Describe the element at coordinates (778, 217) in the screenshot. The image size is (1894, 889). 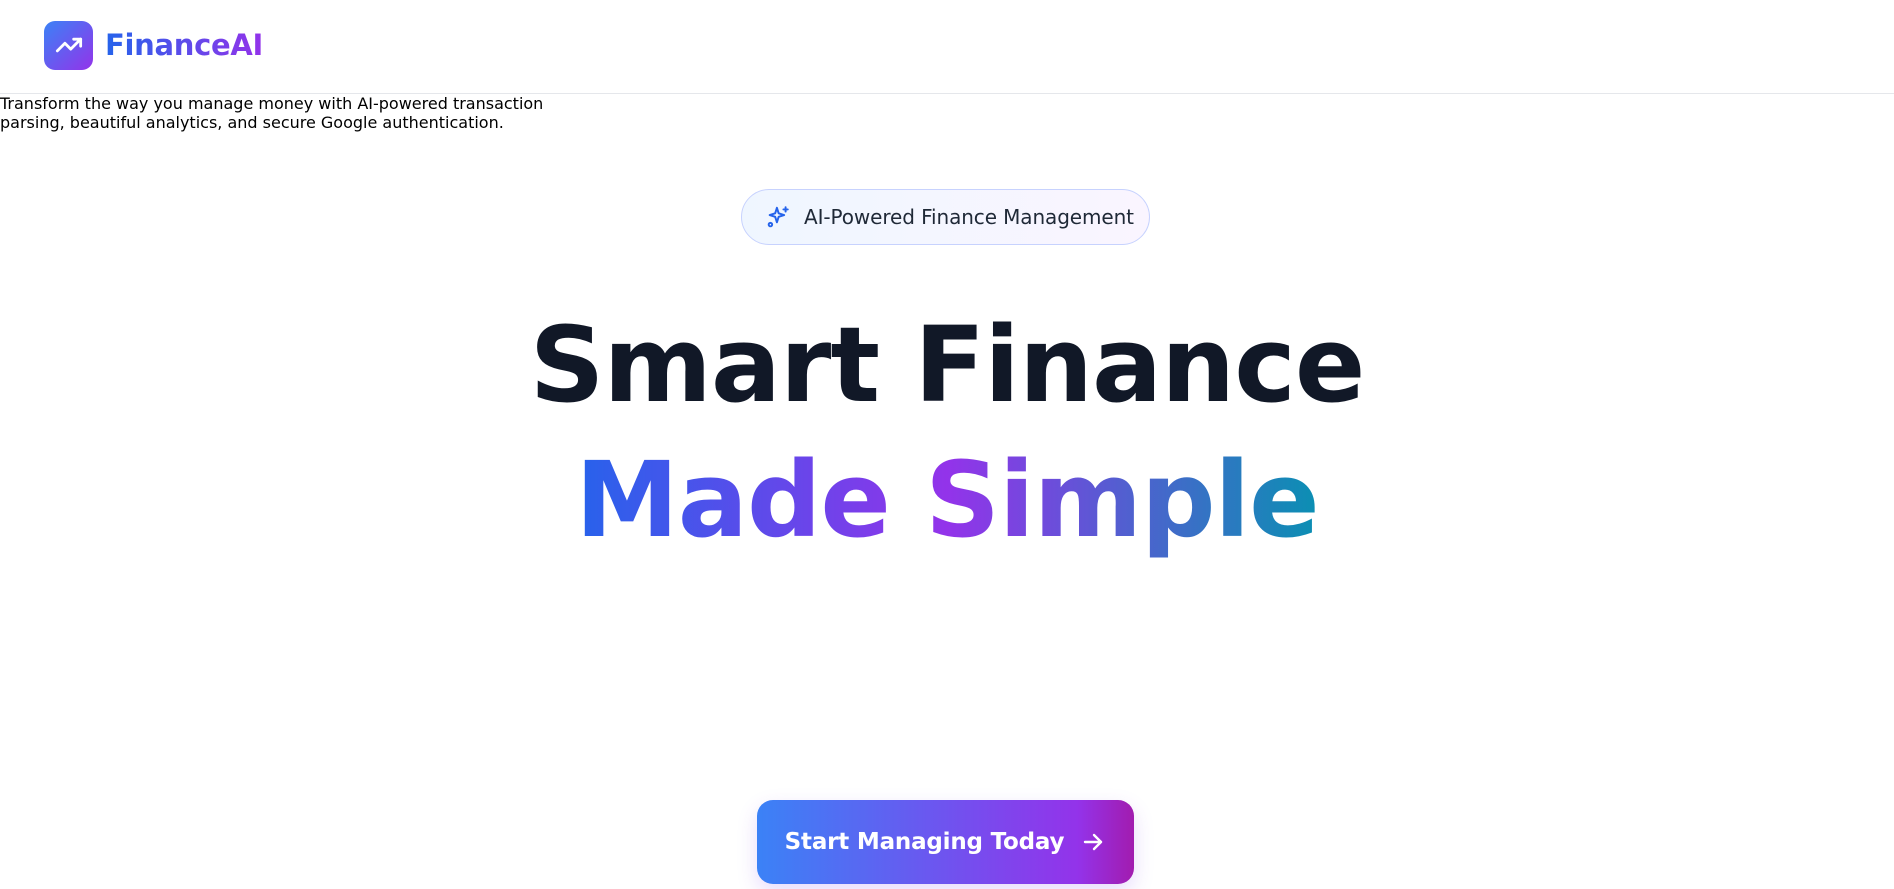
I see `sparkles-icon` at that location.